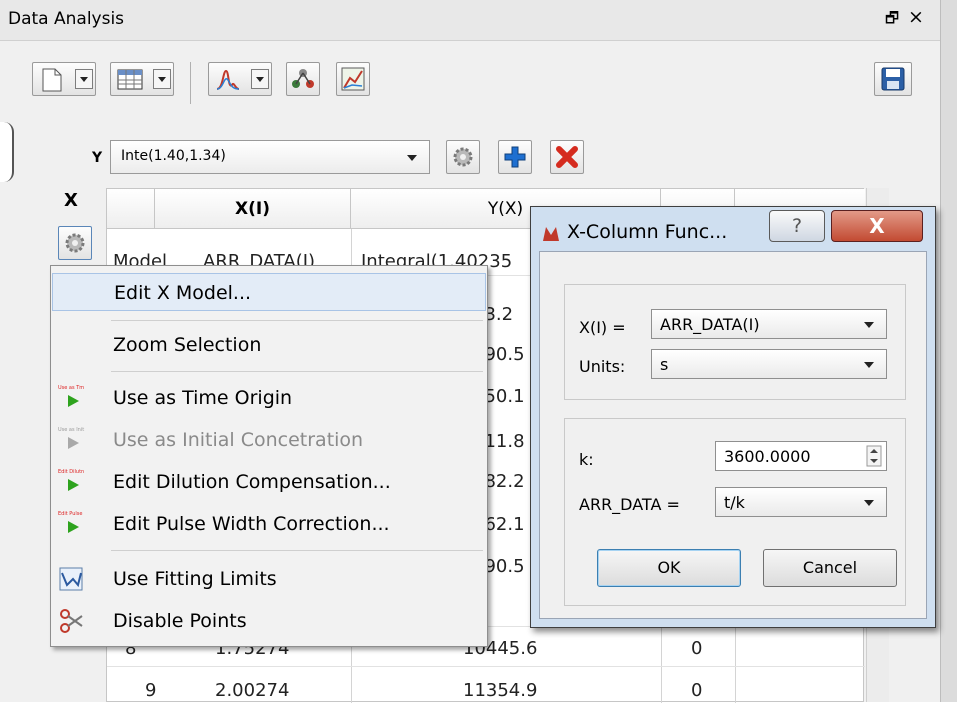 The height and width of the screenshot is (703, 957). What do you see at coordinates (801, 502) in the screenshot?
I see `arr-data-select: t/k` at bounding box center [801, 502].